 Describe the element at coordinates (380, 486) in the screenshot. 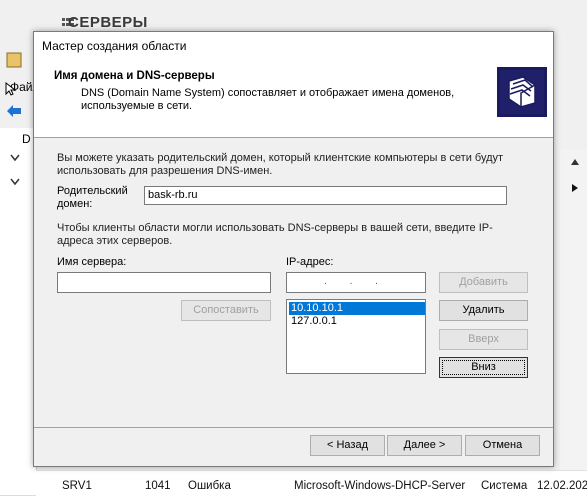

I see `event-source: Microsoft-Windows-DHCP-Server` at that location.